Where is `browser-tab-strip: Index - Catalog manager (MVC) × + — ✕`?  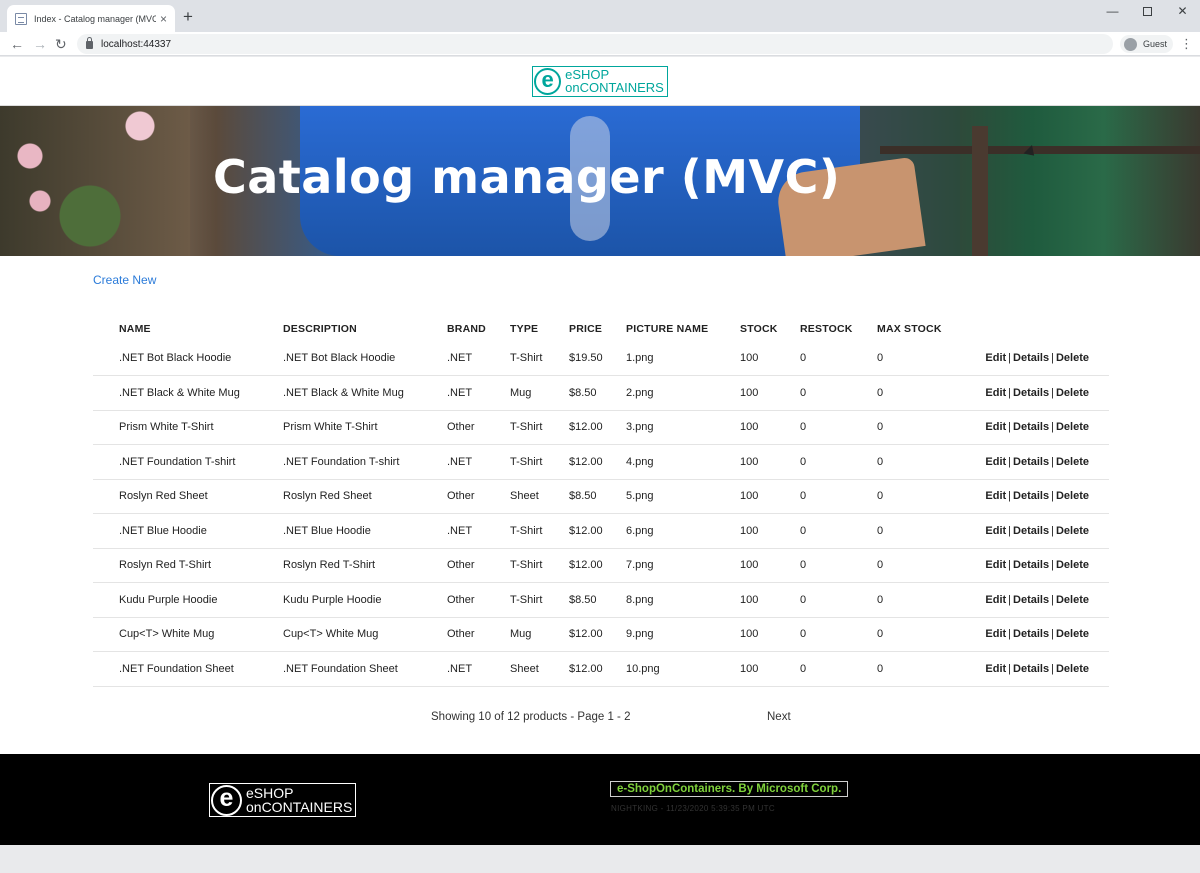 browser-tab-strip: Index - Catalog manager (MVC) × + — ✕ is located at coordinates (600, 16).